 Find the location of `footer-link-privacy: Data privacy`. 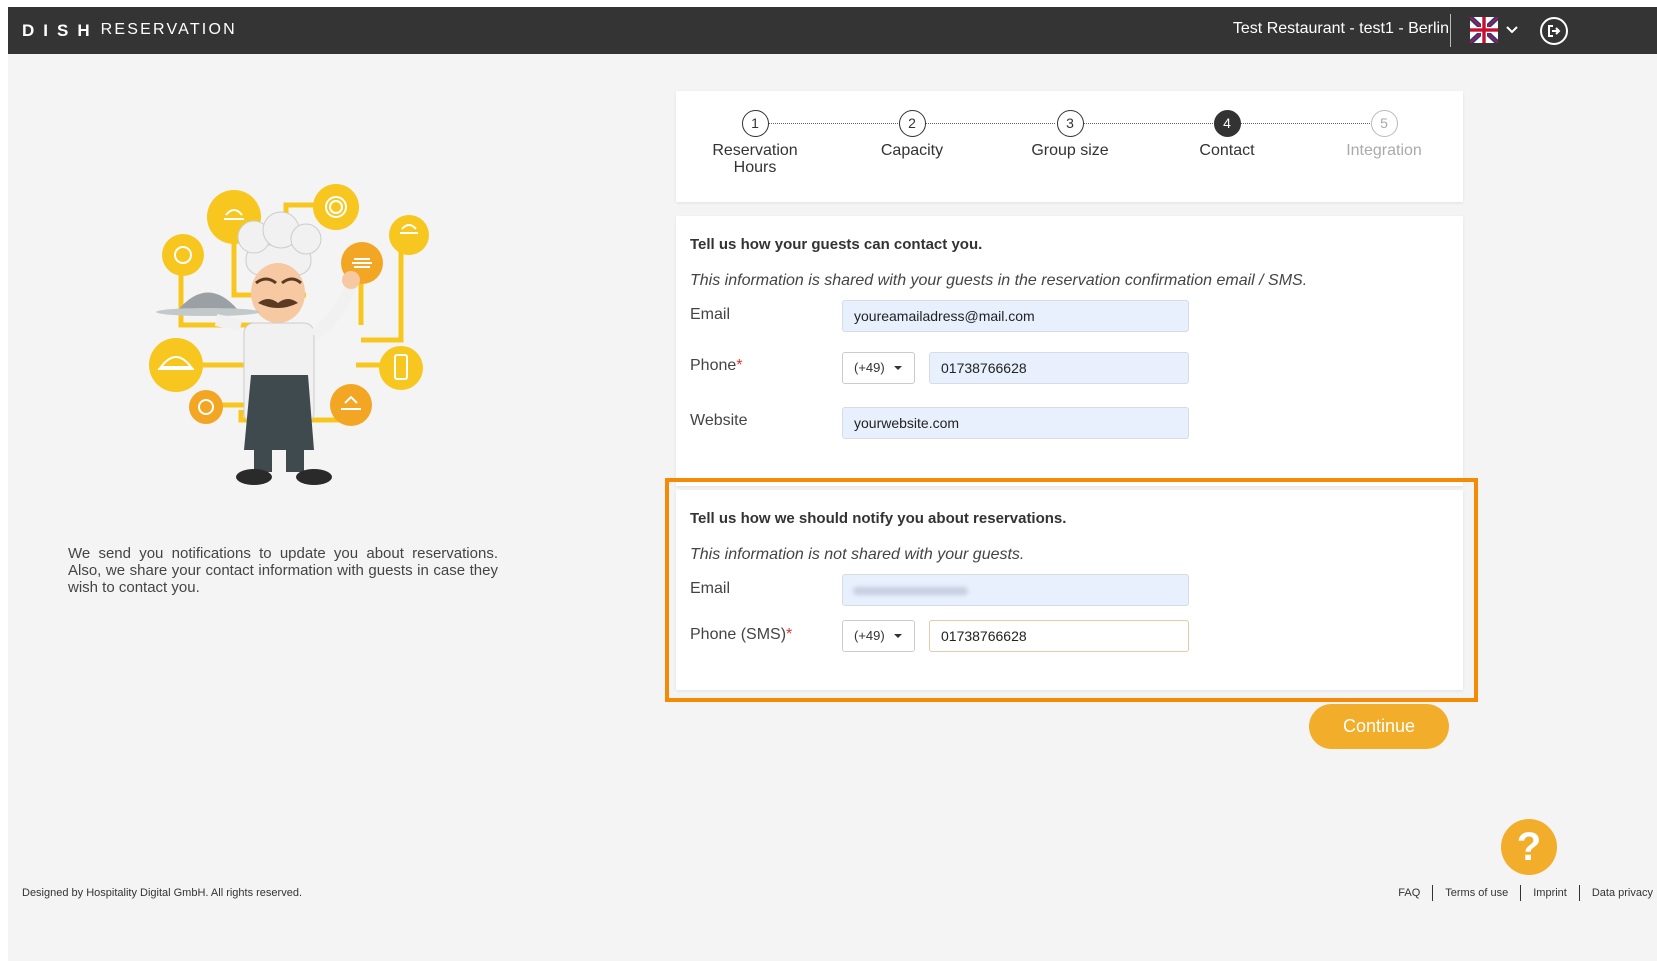

footer-link-privacy: Data privacy is located at coordinates (1618, 893).